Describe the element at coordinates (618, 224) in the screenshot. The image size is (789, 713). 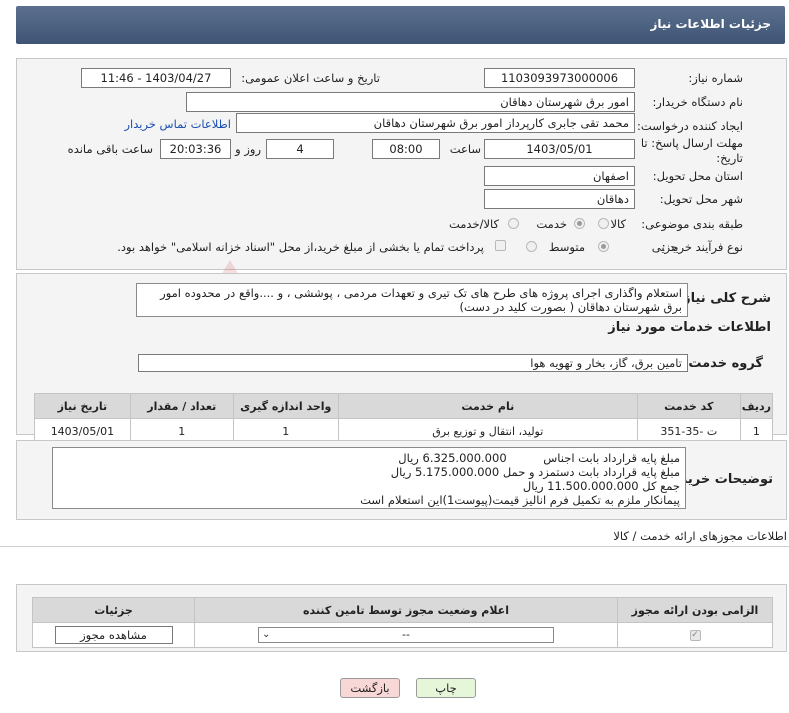
I see `category-option-goods: کالا` at that location.